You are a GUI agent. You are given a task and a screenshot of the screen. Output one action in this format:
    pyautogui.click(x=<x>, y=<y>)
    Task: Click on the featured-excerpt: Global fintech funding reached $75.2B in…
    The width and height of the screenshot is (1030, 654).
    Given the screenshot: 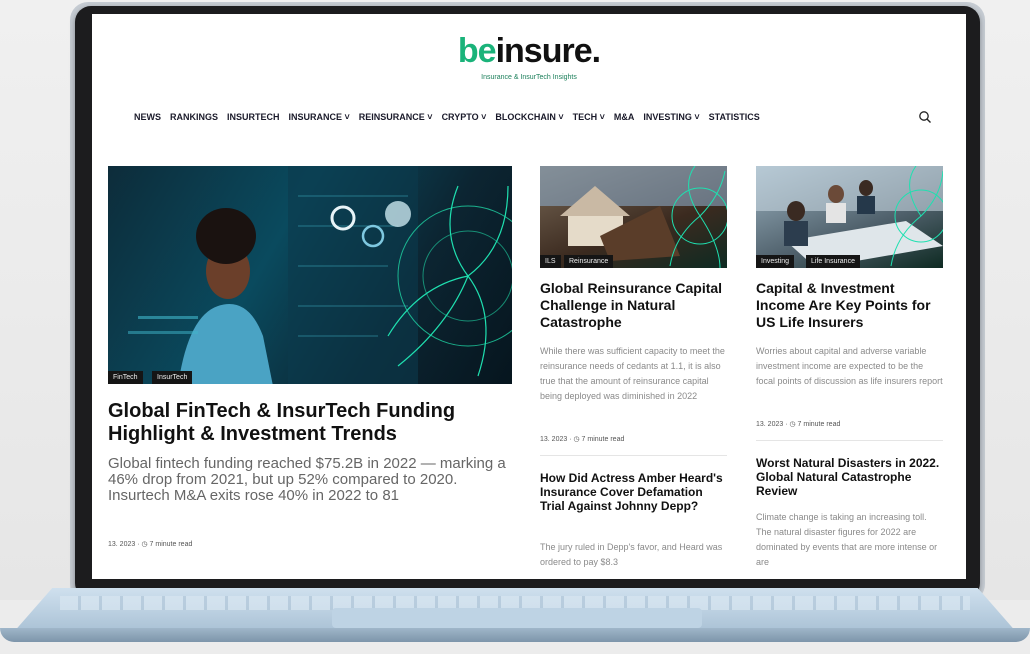 What is the action you would take?
    pyautogui.click(x=307, y=479)
    